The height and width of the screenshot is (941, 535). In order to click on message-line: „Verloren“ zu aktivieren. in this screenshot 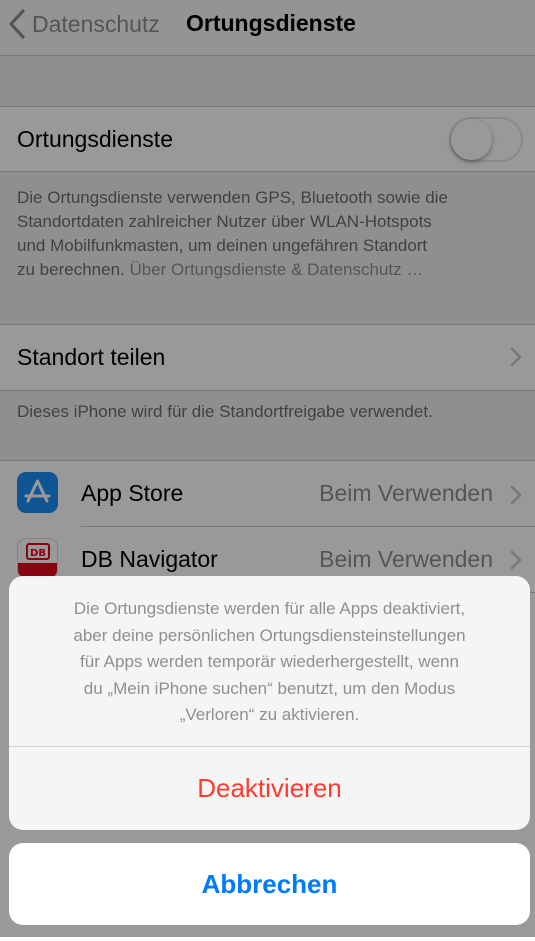, I will do `click(269, 714)`.